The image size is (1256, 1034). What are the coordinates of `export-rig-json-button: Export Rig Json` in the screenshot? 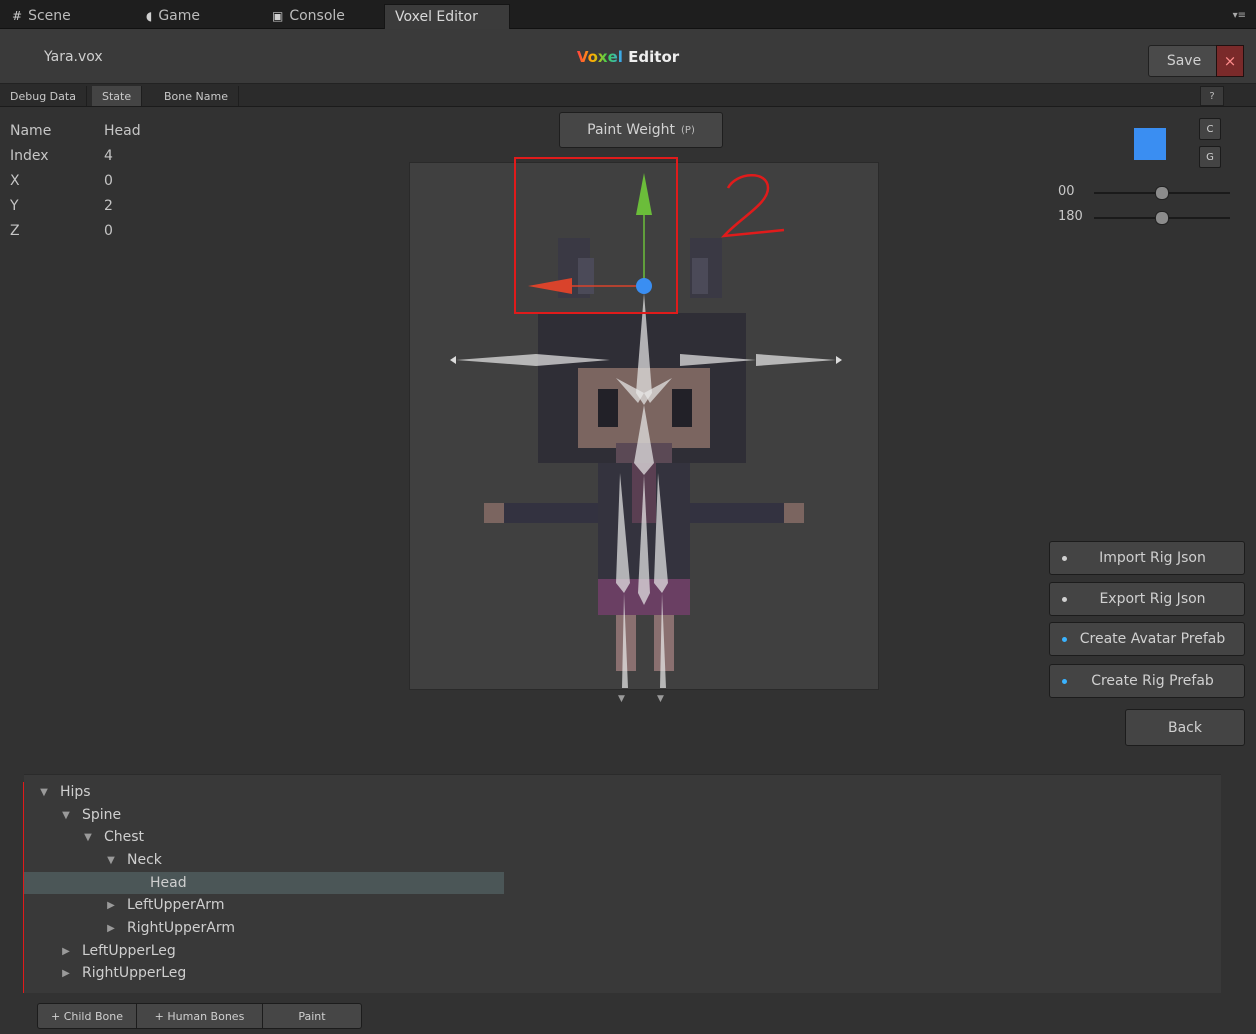 It's located at (1147, 599).